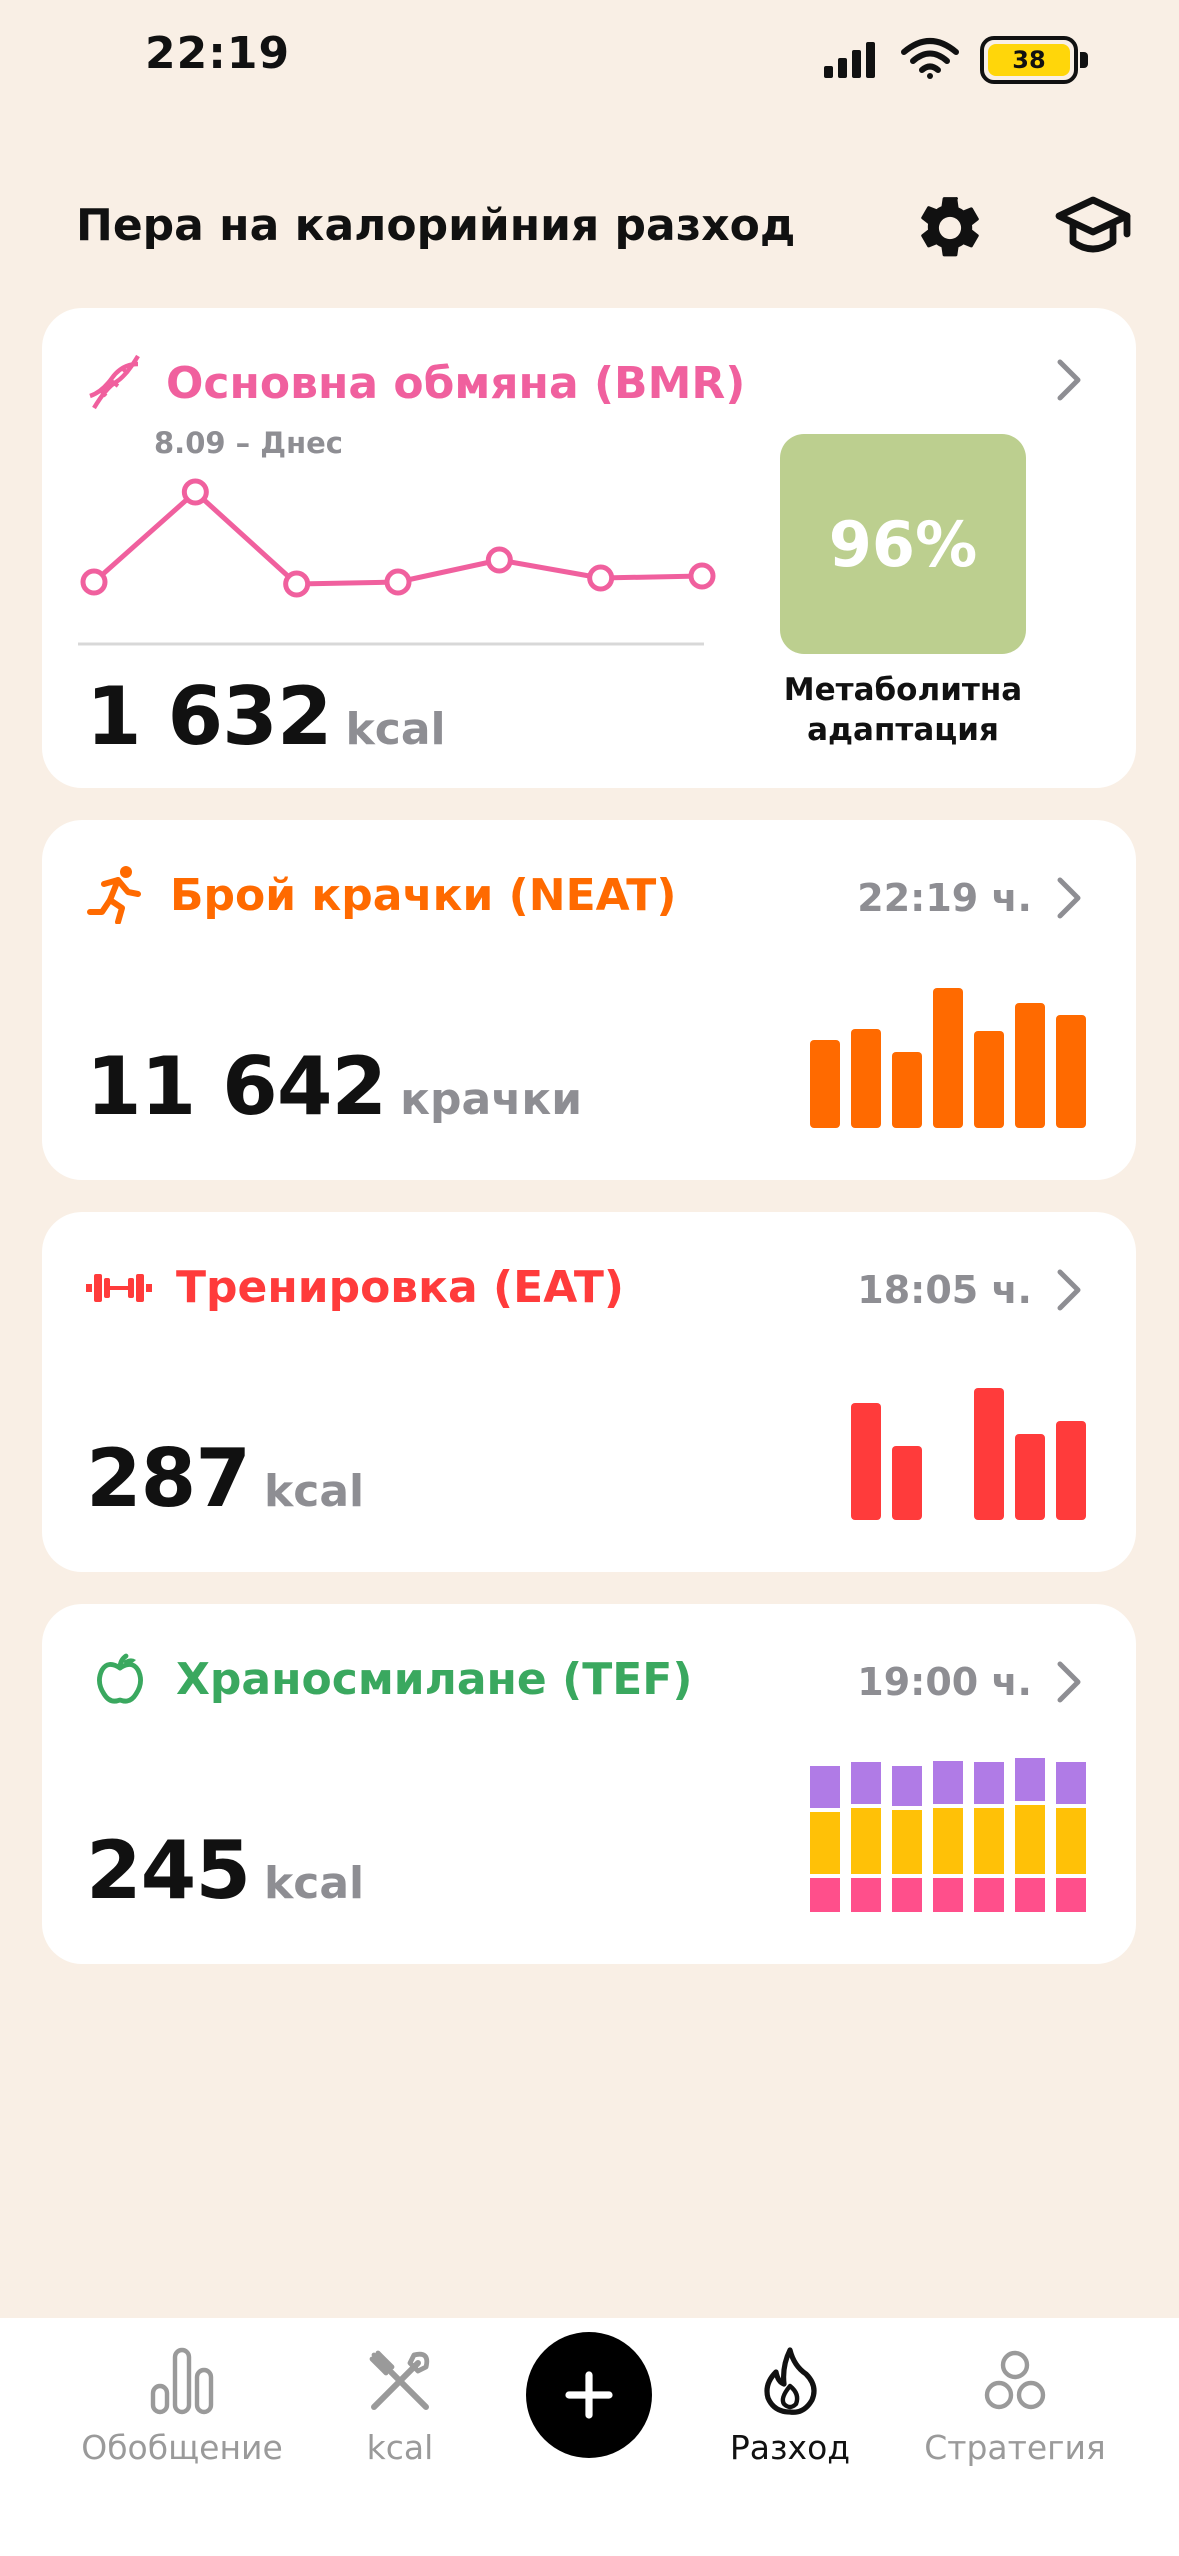 This screenshot has height=2556, width=1179. What do you see at coordinates (209, 716) in the screenshot?
I see `bmr-value-number: 1 632` at bounding box center [209, 716].